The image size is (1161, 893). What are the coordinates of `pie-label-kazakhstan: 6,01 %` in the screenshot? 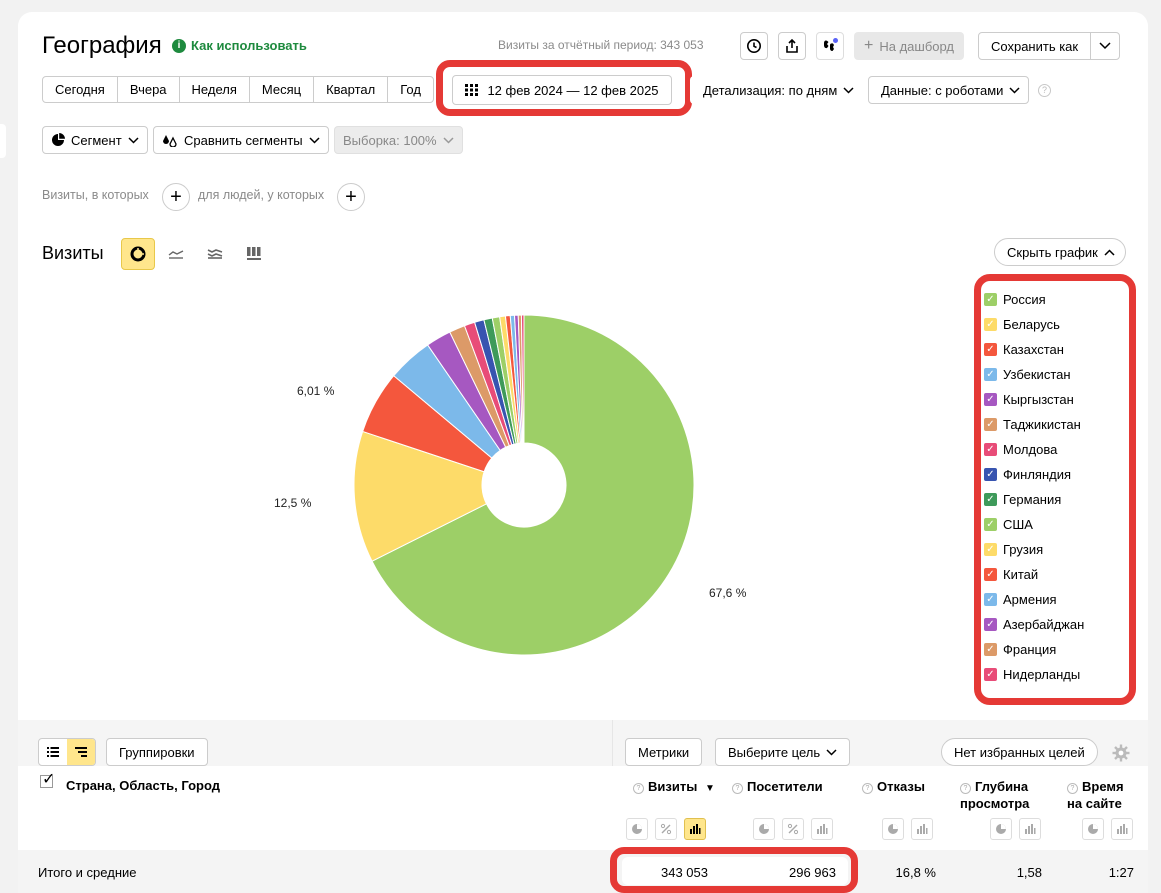 It's located at (316, 391).